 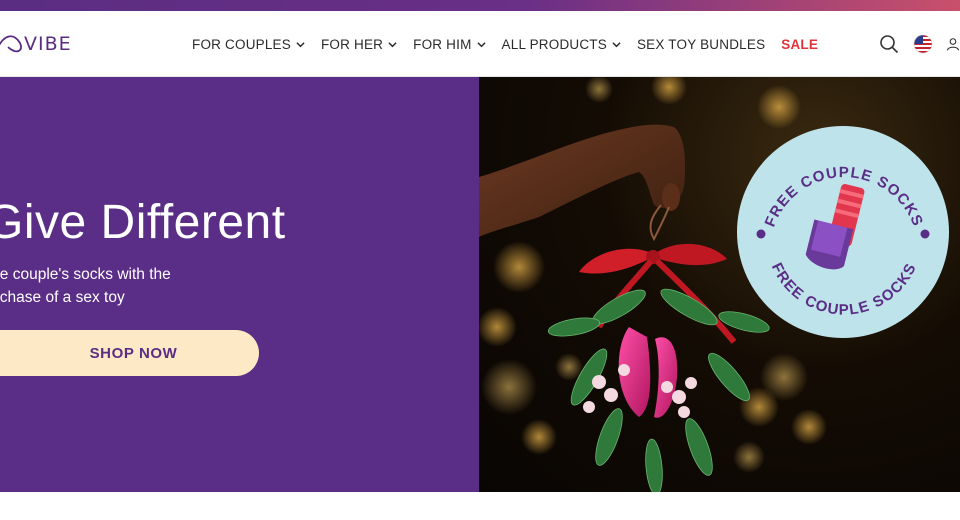 I want to click on shop-now-button: SHOP NOW, so click(x=129, y=353).